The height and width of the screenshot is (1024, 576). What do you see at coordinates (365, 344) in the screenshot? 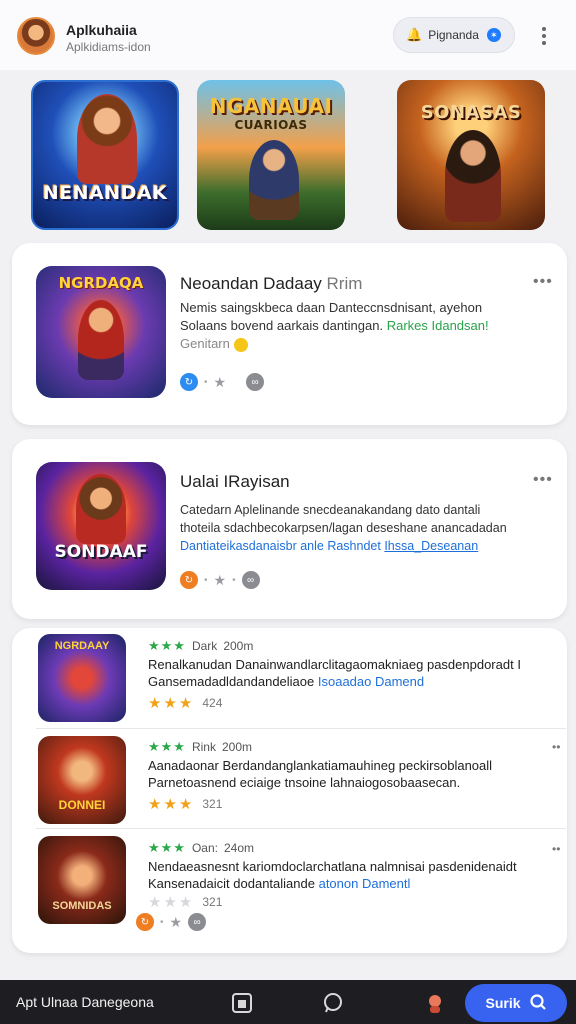
I see `desc-line: Genitarn` at bounding box center [365, 344].